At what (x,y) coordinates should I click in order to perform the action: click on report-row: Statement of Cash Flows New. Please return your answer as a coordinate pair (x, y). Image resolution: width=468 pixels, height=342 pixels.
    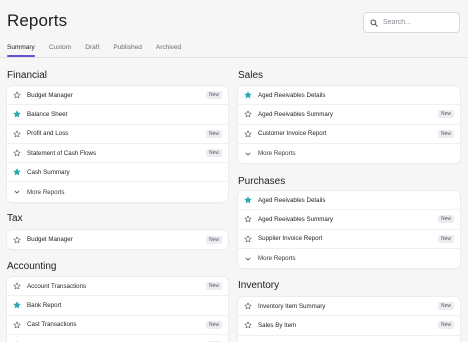
    Looking at the image, I should click on (117, 154).